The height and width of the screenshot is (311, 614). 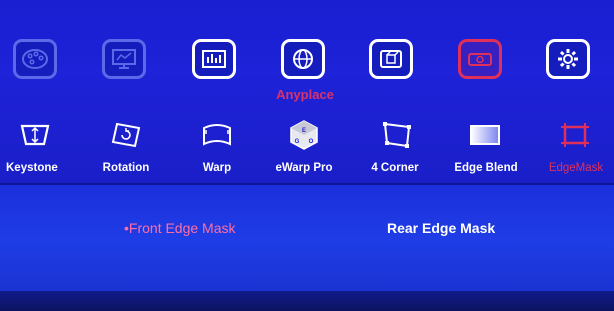 I want to click on 3d-icon, so click(x=391, y=59).